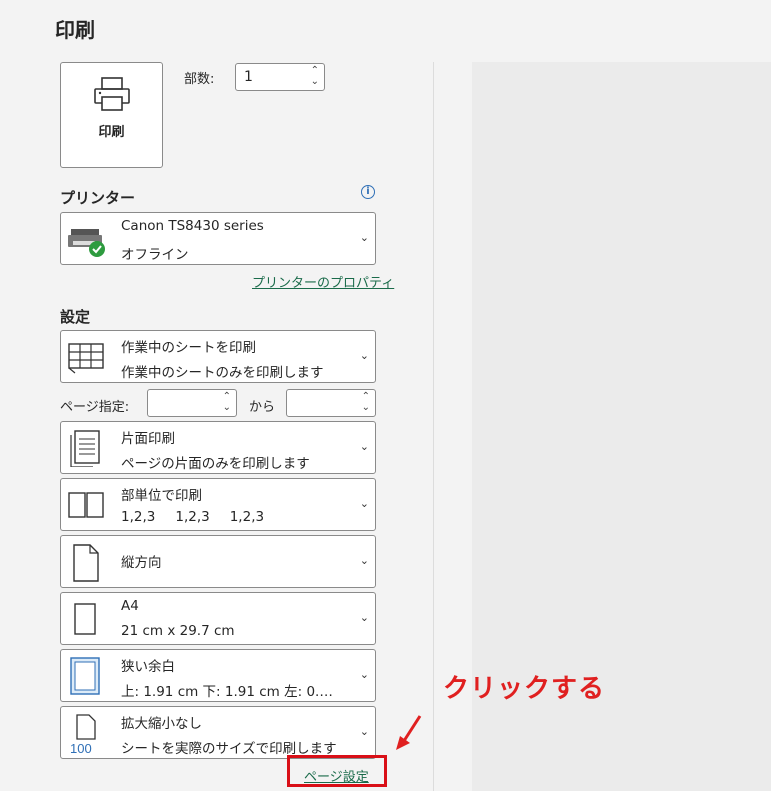 The image size is (771, 791). I want to click on printer-icon, so click(112, 94).